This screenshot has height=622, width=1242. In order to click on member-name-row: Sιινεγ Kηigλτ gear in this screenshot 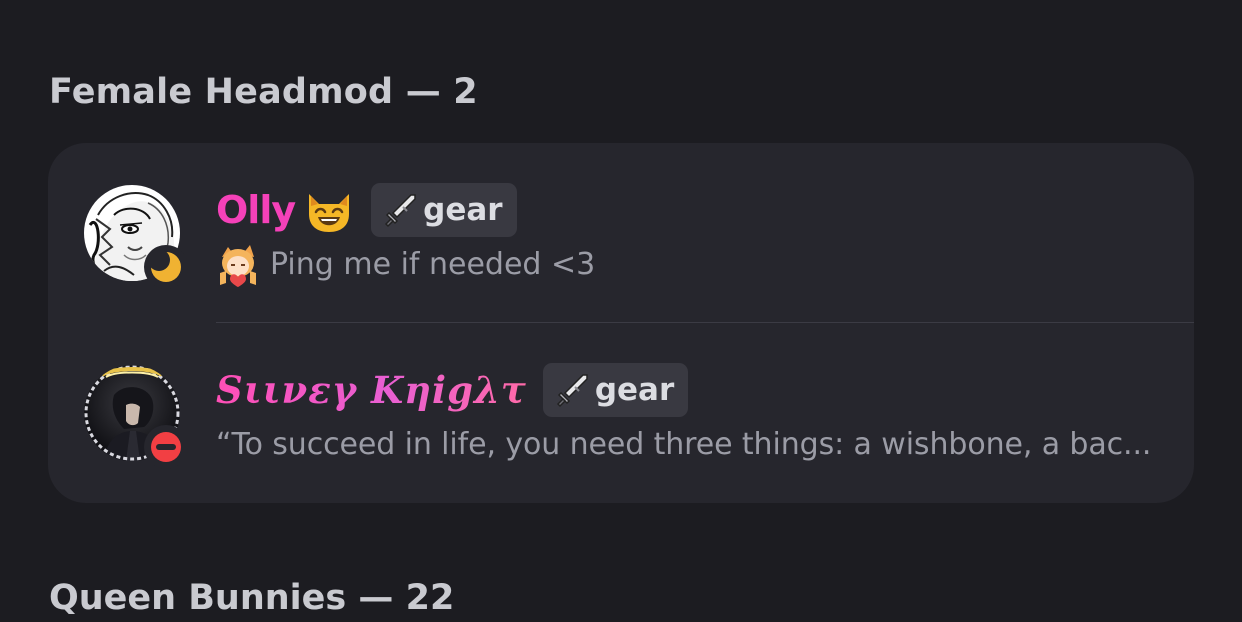, I will do `click(452, 390)`.